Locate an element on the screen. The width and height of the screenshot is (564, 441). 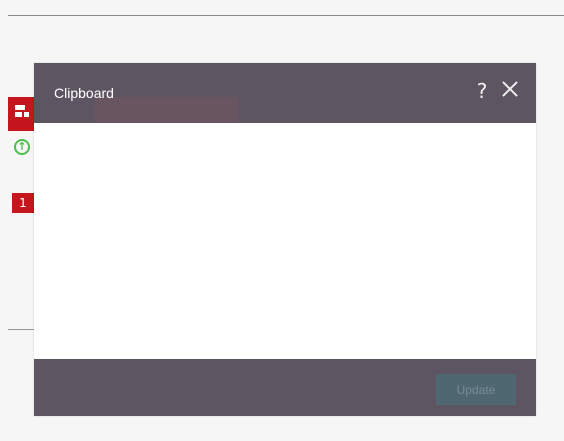
widget-layout-block-a is located at coordinates (20, 107).